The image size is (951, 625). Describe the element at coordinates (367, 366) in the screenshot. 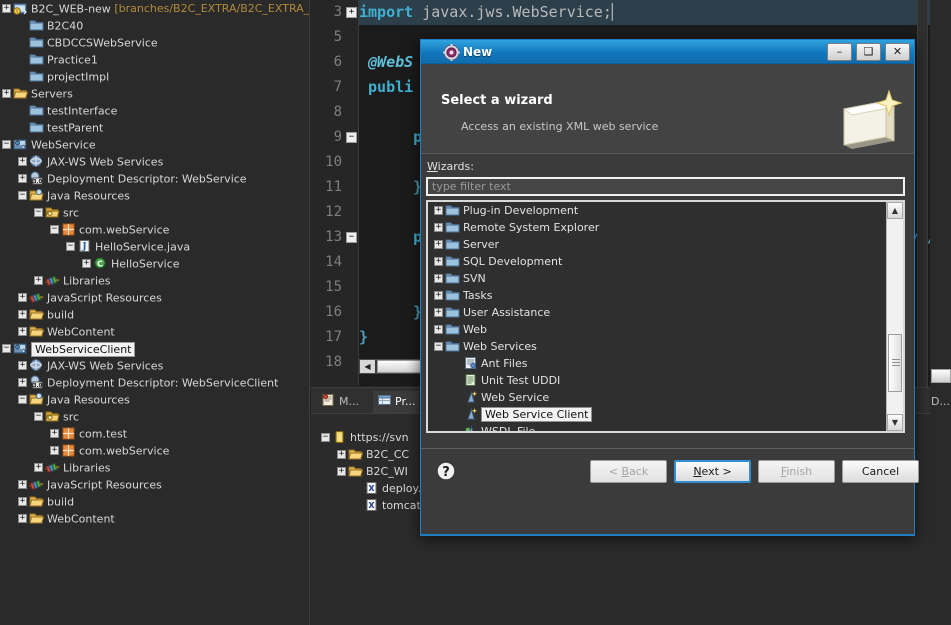

I see `scroll-left-arrow-icon: ◀` at that location.